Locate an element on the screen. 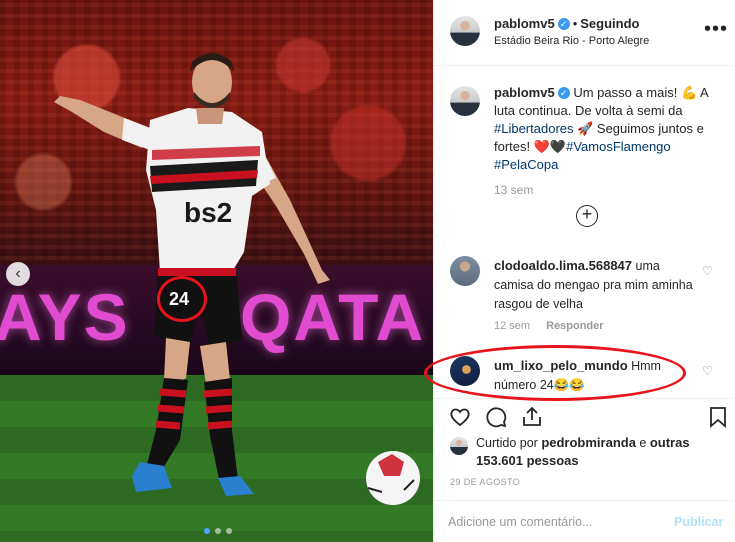 The image size is (735, 542). follow-status-button: Seguindo is located at coordinates (609, 23).